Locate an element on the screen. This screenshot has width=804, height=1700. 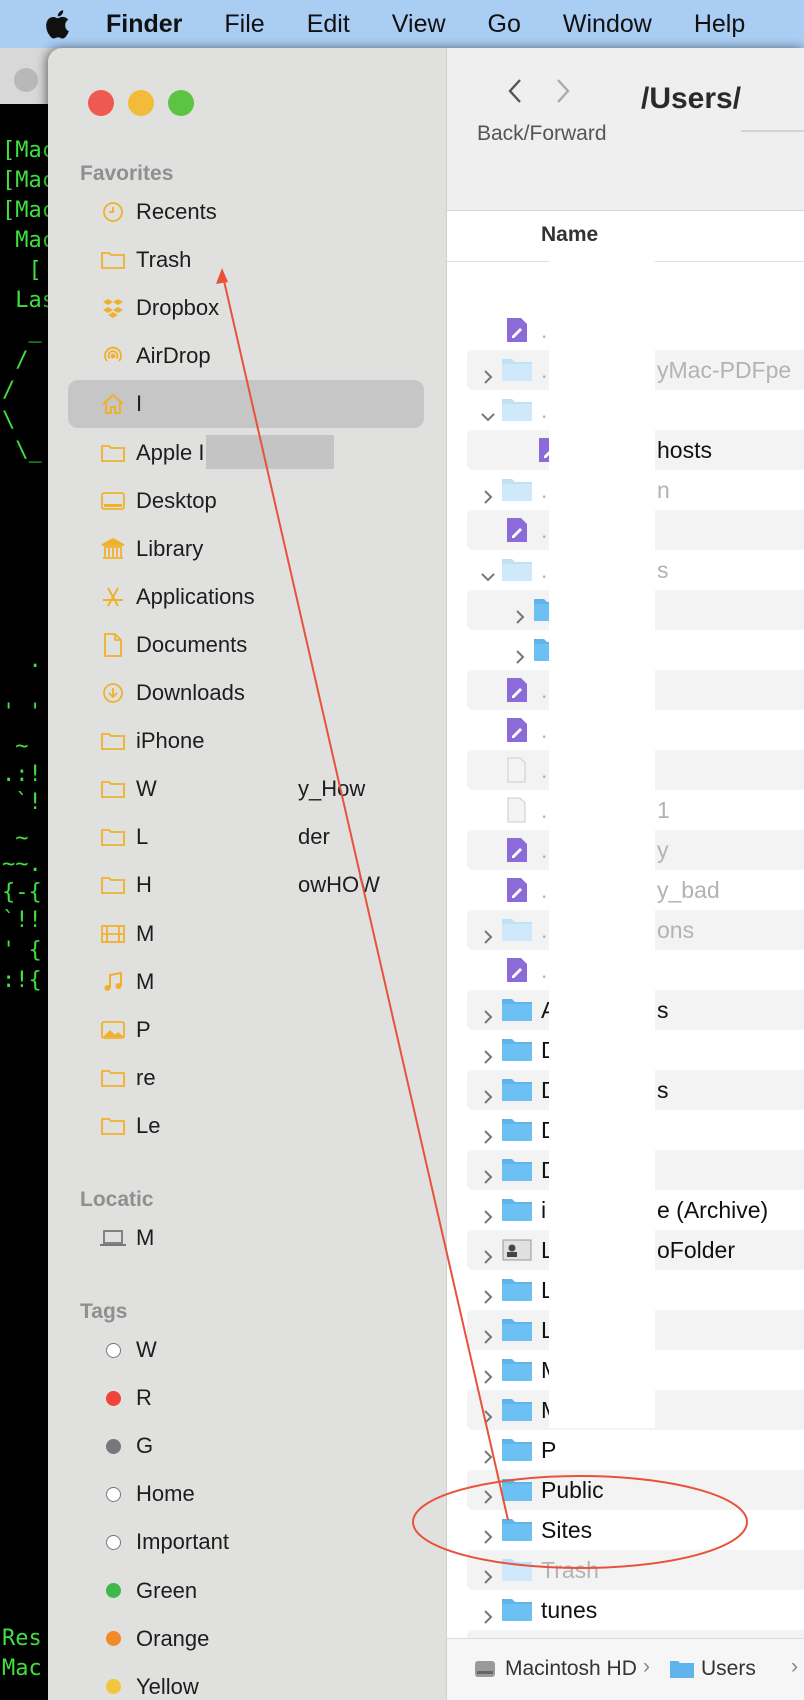
menu-finder: Finder is located at coordinates (144, 24).